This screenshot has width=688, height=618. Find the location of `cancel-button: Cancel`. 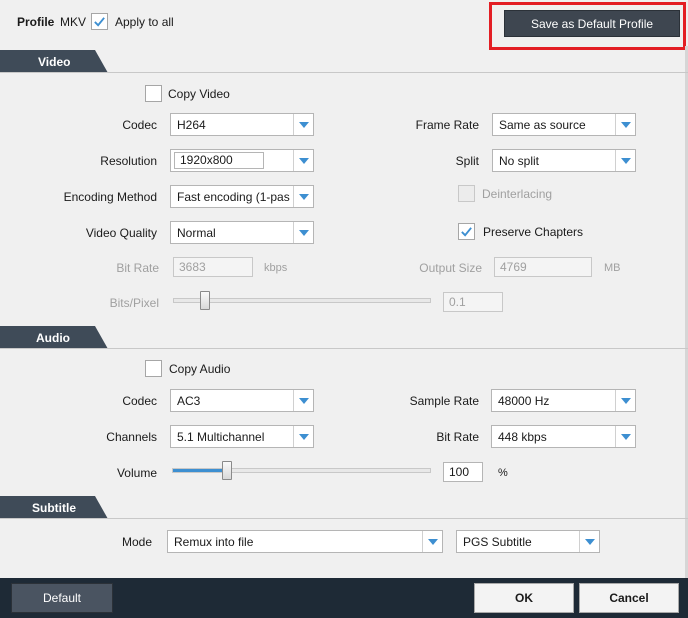

cancel-button: Cancel is located at coordinates (629, 598).